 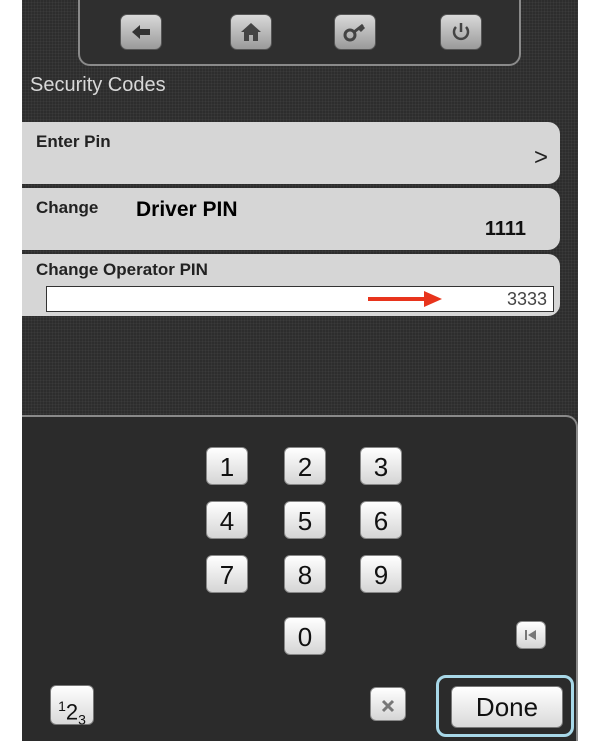 I want to click on mode-label-base: 1, so click(x=62, y=706).